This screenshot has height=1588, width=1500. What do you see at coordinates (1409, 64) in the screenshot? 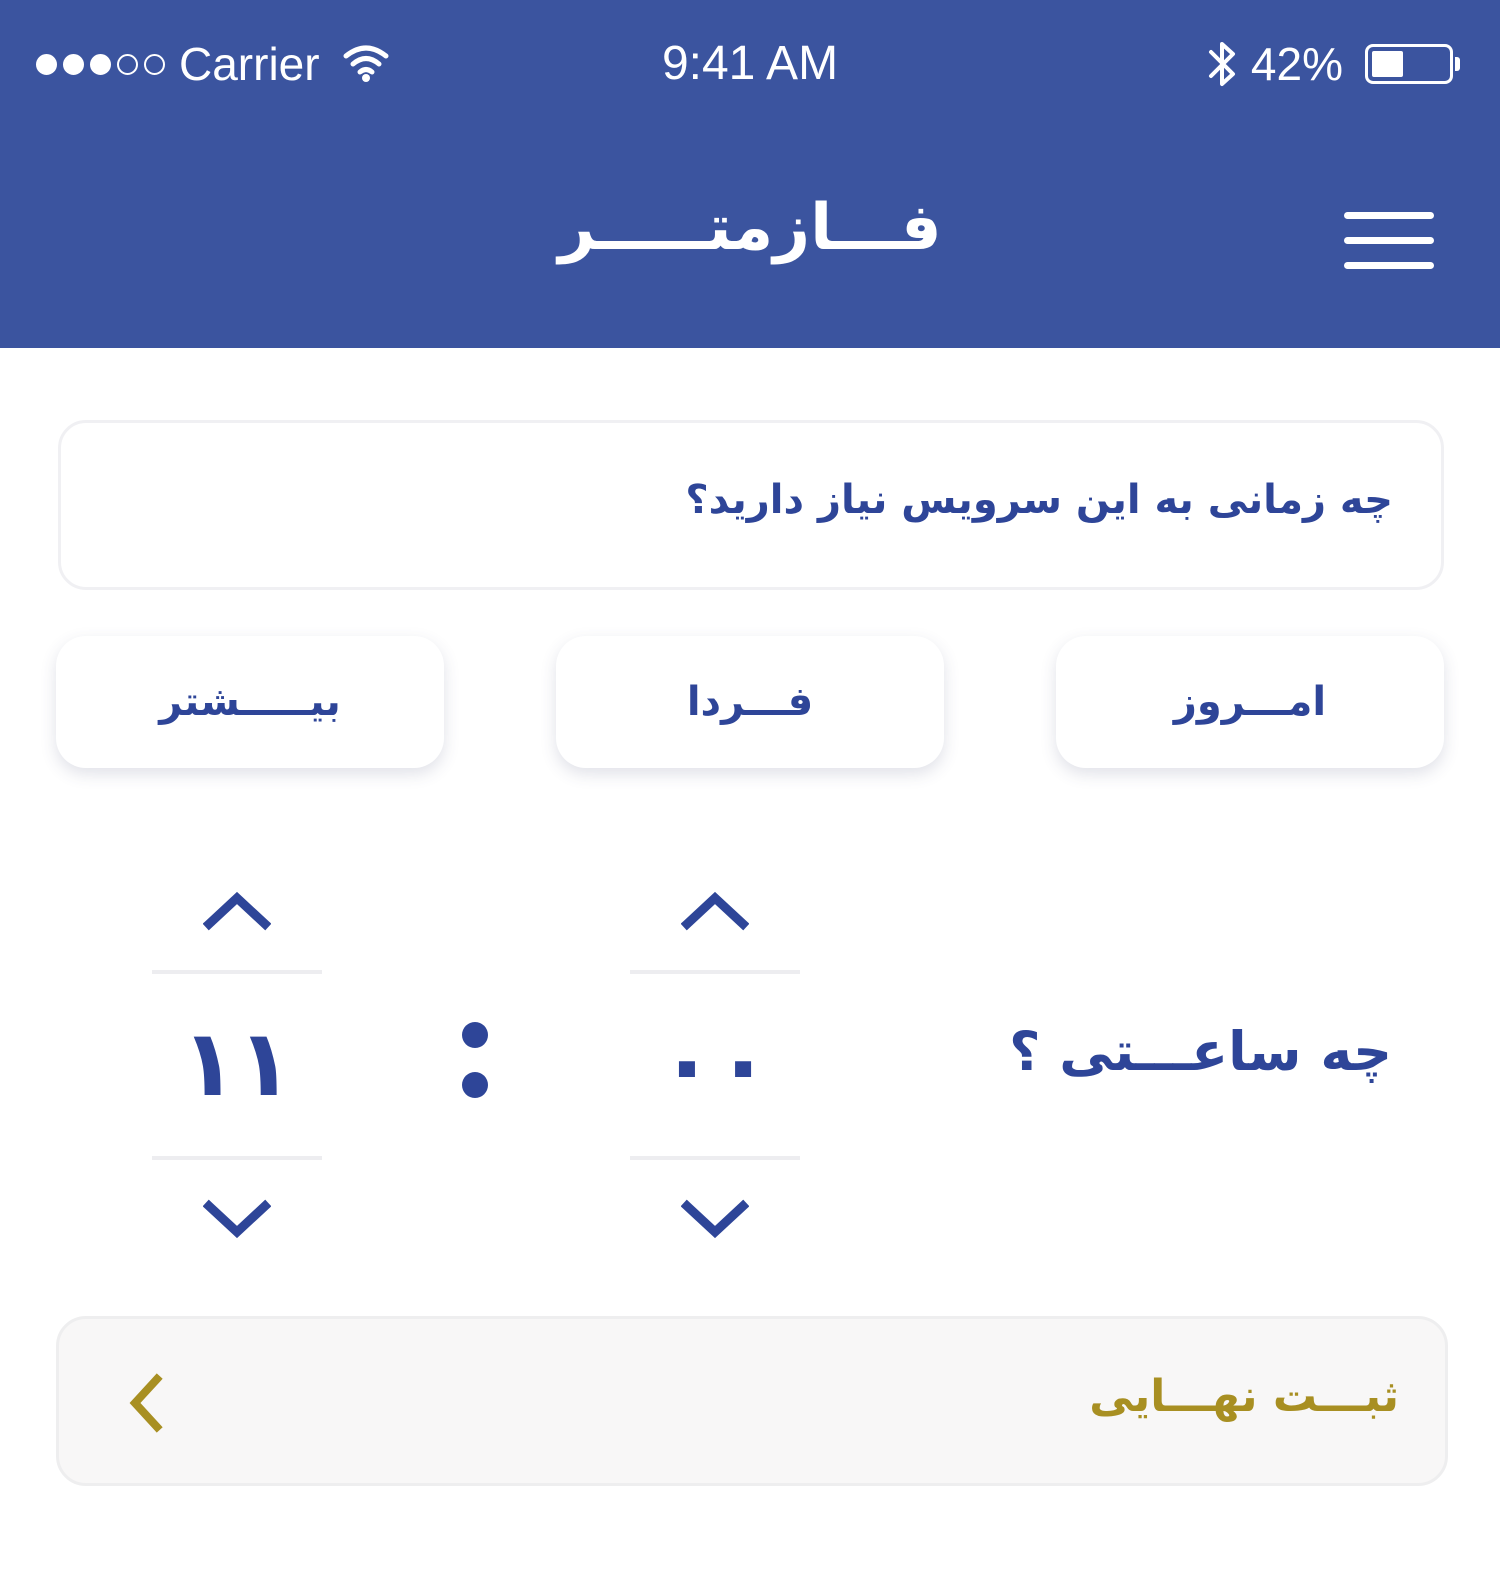
I see `battery-body` at bounding box center [1409, 64].